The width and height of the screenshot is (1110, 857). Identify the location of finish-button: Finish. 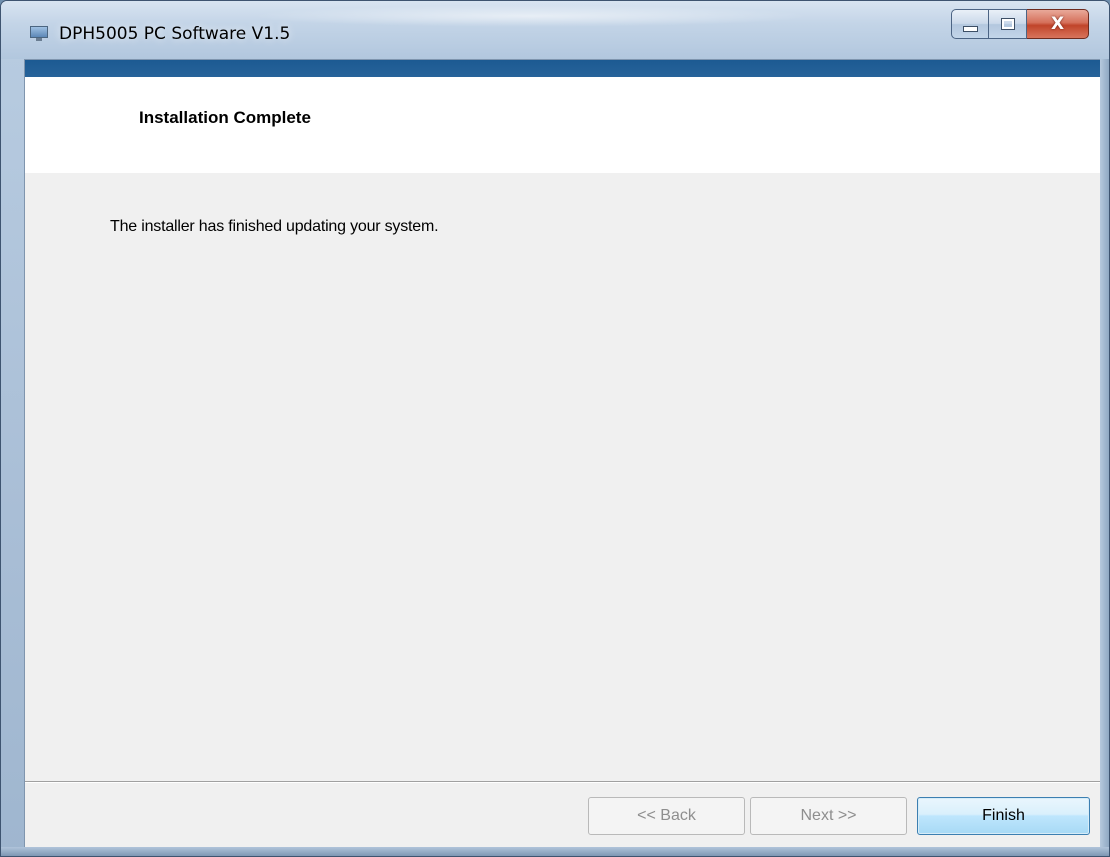
(1003, 816).